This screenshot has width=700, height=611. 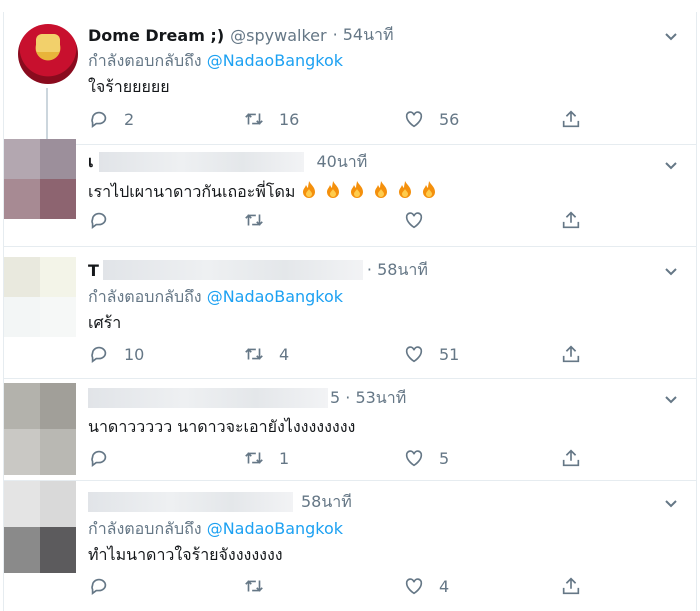 What do you see at coordinates (129, 119) in the screenshot?
I see `reply-count: 2` at bounding box center [129, 119].